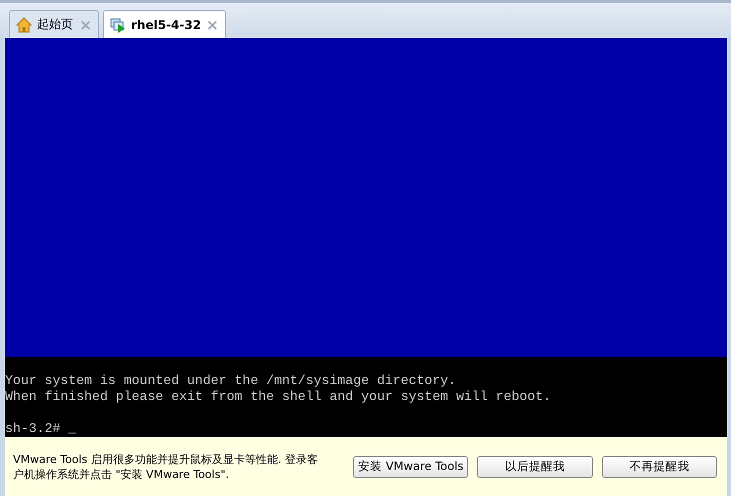 This screenshot has height=496, width=731. Describe the element at coordinates (278, 396) in the screenshot. I see `terminal-line: When finished please exit from the shell and your system will reboot.` at that location.